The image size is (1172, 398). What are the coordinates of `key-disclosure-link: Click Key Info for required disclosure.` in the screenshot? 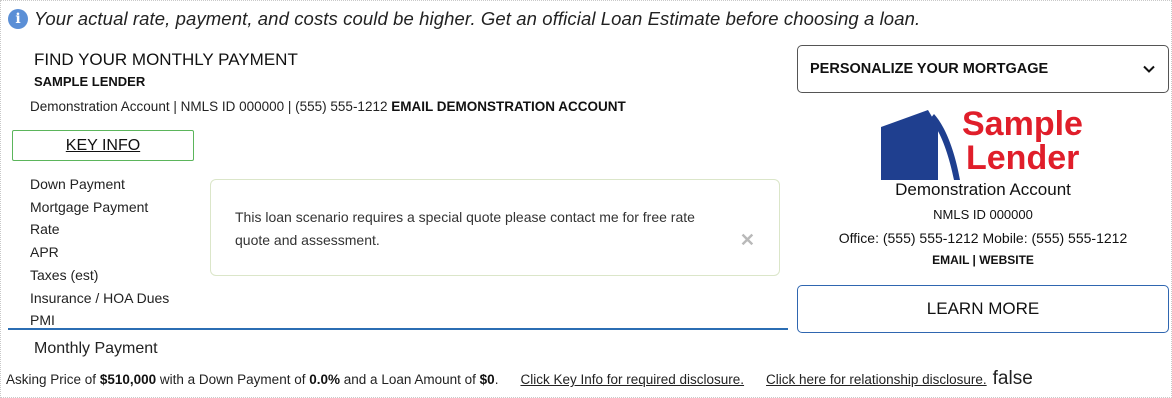 It's located at (632, 379).